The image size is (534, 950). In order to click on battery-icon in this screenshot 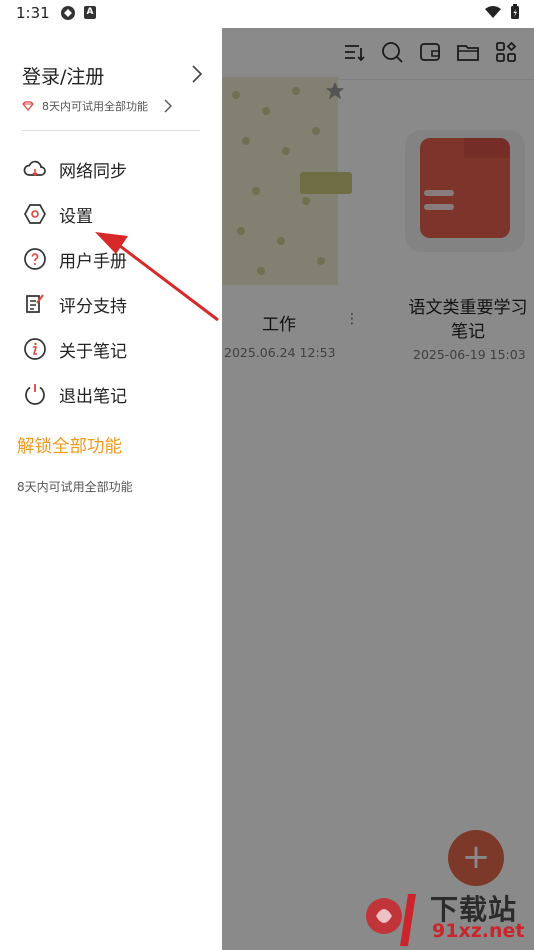, I will do `click(515, 11)`.